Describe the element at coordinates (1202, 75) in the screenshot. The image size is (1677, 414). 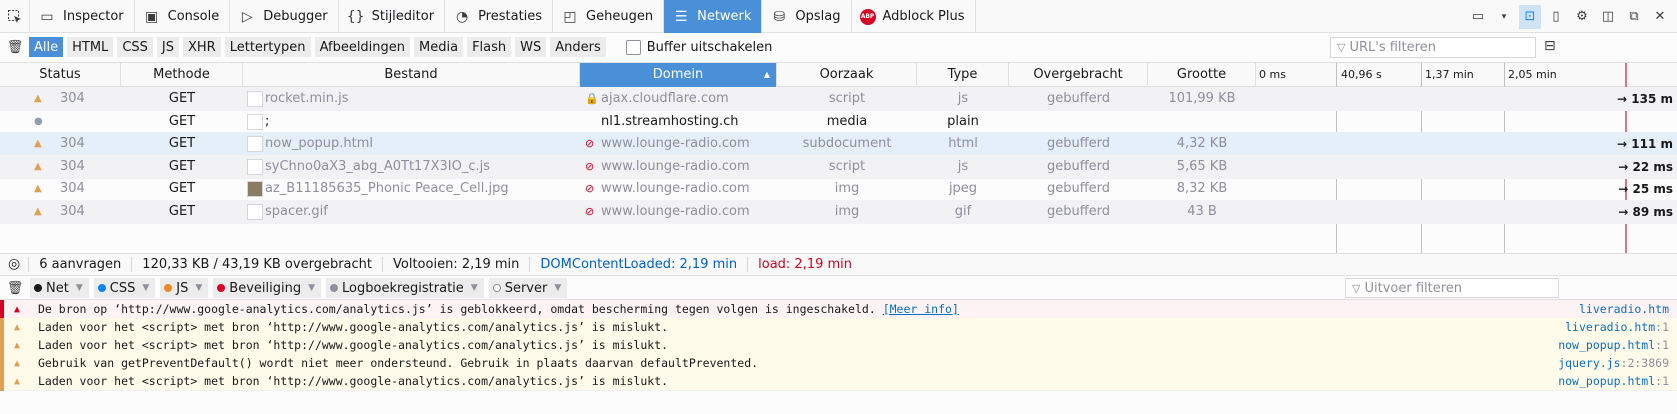
I see `column-size: Grootte` at that location.